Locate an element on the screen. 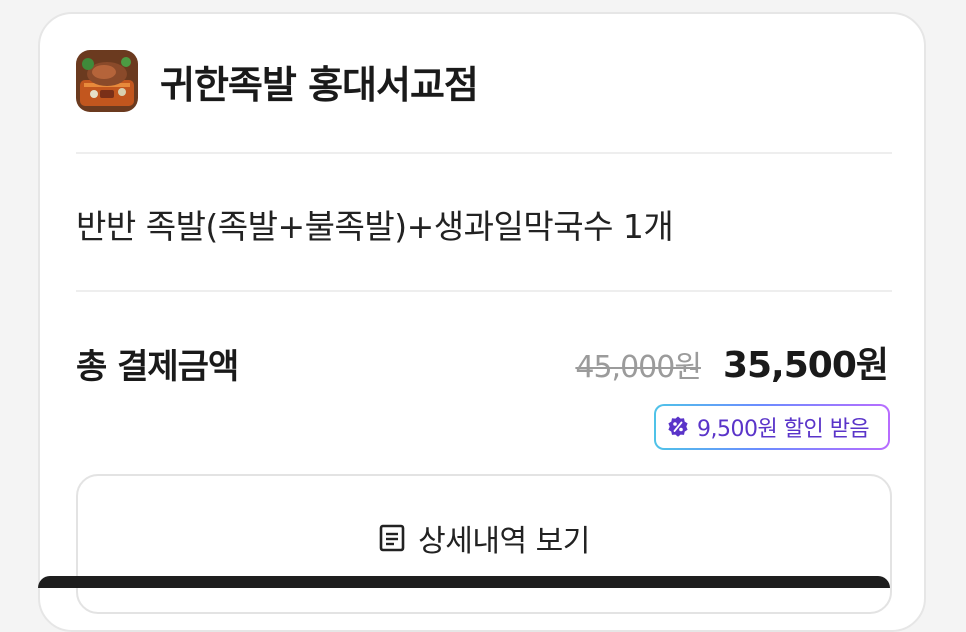 Image resolution: width=966 pixels, height=632 pixels. price-group: 45,000원 35,500원 is located at coordinates (732, 362).